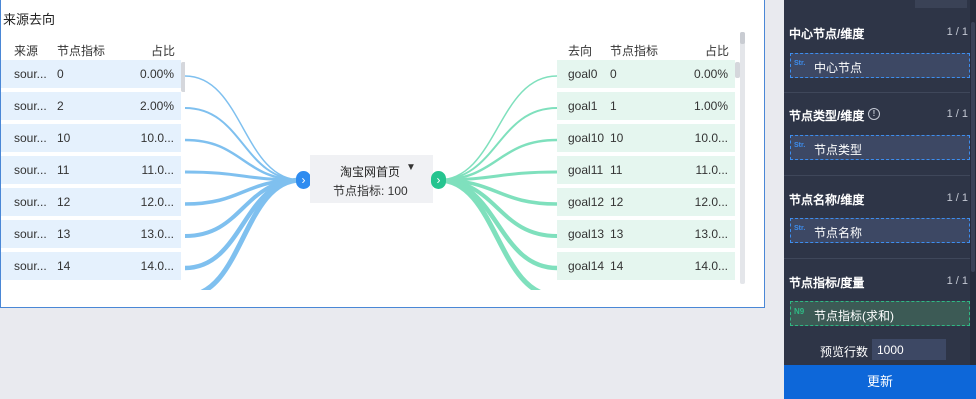 Image resolution: width=976 pixels, height=399 pixels. I want to click on center-node: 淘宝网首页 ▼ 节点指标: 100, so click(371, 179).